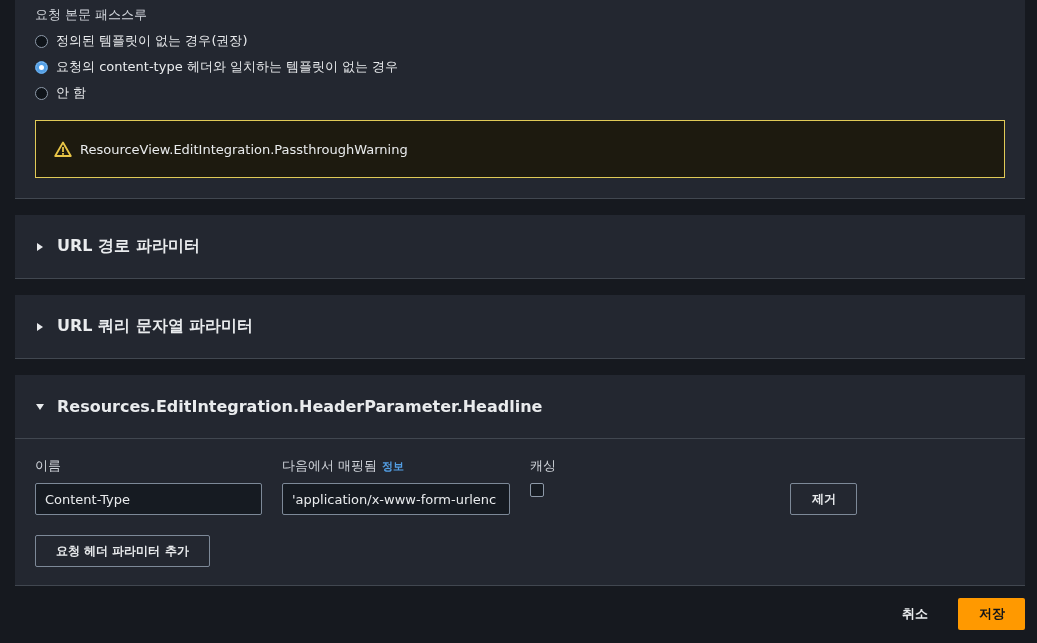 The height and width of the screenshot is (643, 1037). Describe the element at coordinates (92, 15) in the screenshot. I see `passthrough-label: 요청 본문 패스스루` at that location.